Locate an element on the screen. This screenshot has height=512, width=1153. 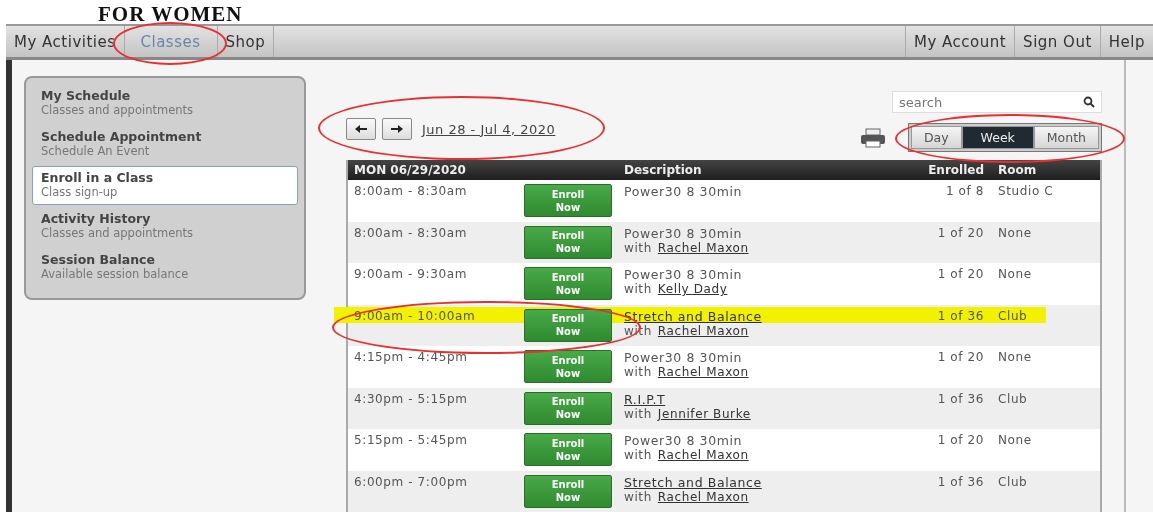
right-arrow-icon is located at coordinates (397, 129).